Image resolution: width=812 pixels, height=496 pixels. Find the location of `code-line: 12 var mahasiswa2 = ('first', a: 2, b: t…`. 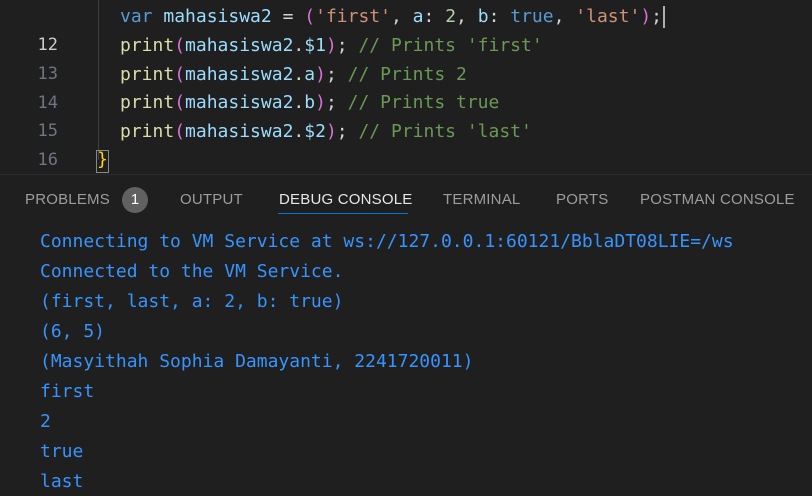

code-line: 12 var mahasiswa2 = ('first', a: 2, b: t… is located at coordinates (406, 28).